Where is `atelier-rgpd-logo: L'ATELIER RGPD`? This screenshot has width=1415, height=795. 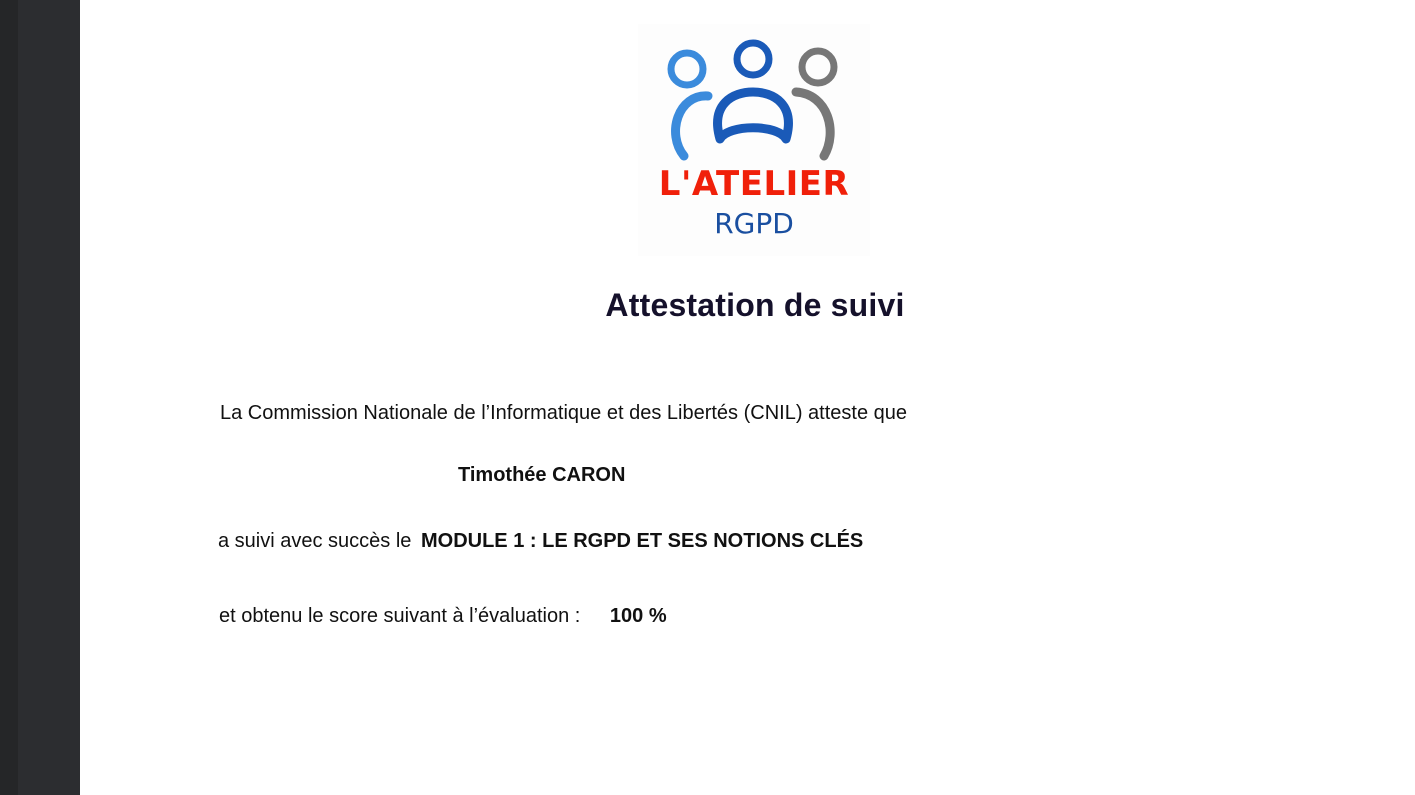
atelier-rgpd-logo: L'ATELIER RGPD is located at coordinates (754, 140).